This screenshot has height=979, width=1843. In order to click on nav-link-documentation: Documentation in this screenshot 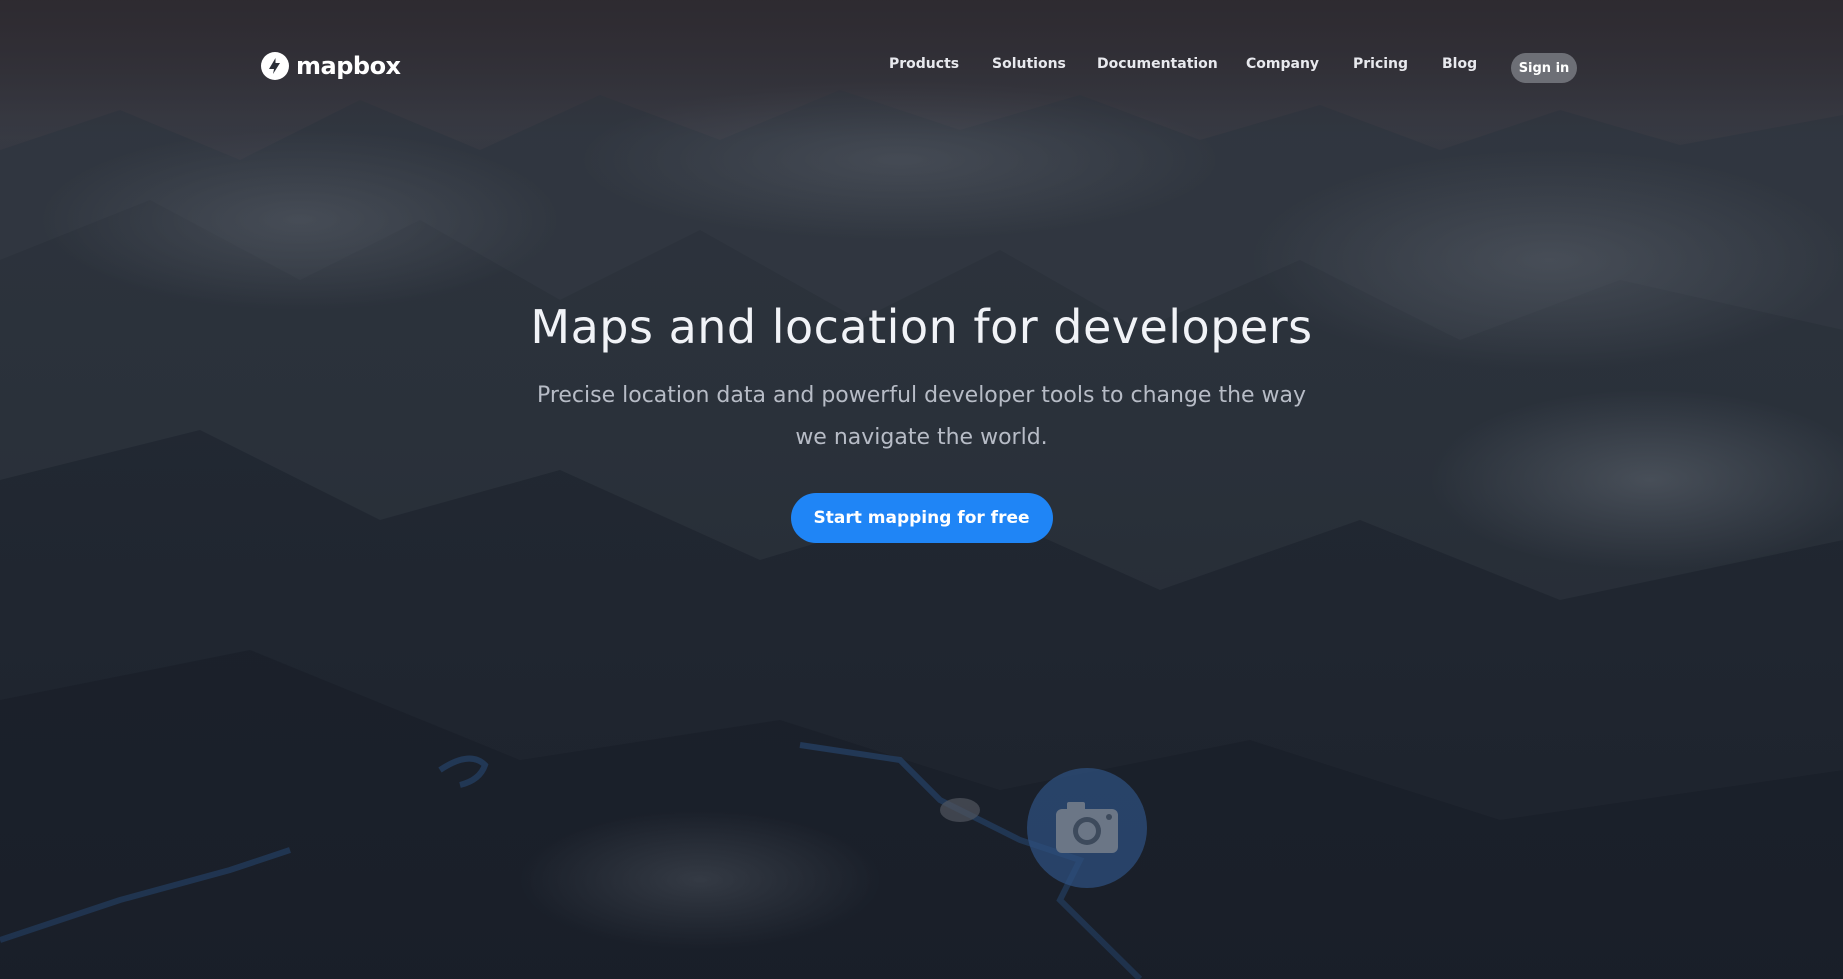, I will do `click(1157, 64)`.